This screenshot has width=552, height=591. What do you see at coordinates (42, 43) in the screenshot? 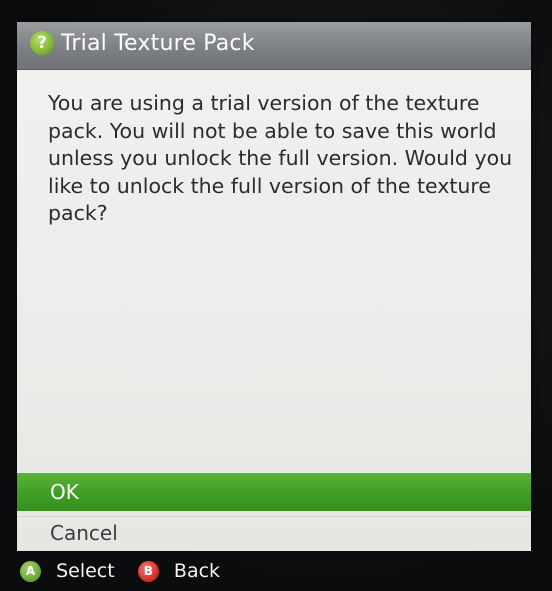
I see `help-question-icon: ?` at bounding box center [42, 43].